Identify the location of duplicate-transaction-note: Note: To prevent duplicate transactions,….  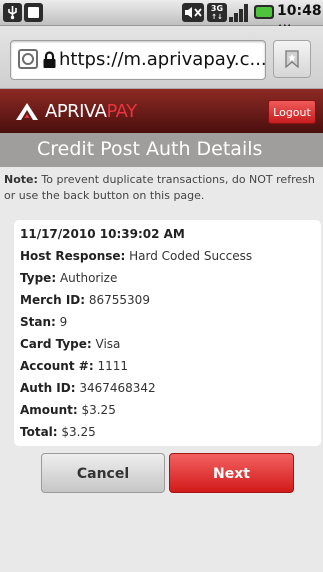
(161, 188).